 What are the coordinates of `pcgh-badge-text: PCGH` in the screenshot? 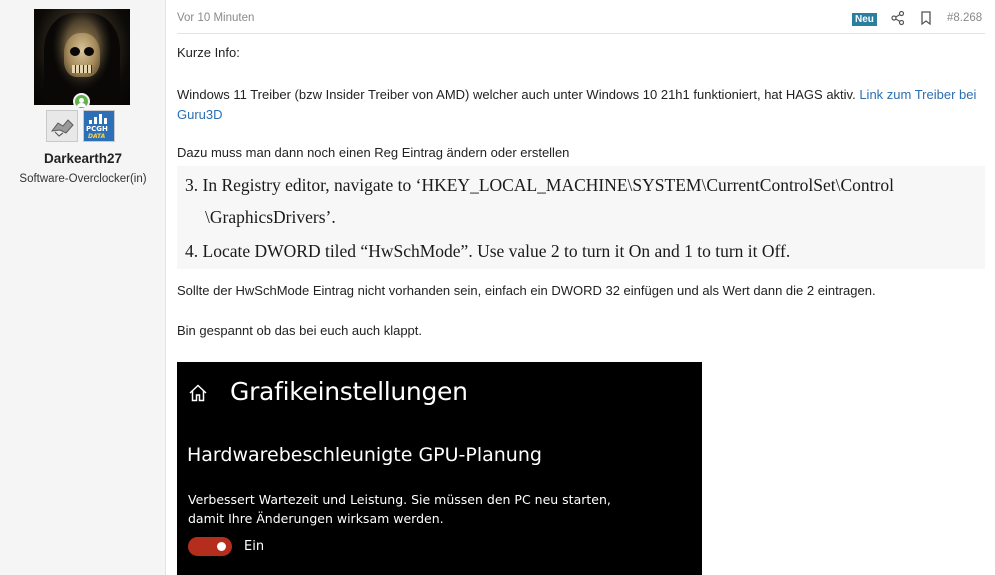 It's located at (97, 129).